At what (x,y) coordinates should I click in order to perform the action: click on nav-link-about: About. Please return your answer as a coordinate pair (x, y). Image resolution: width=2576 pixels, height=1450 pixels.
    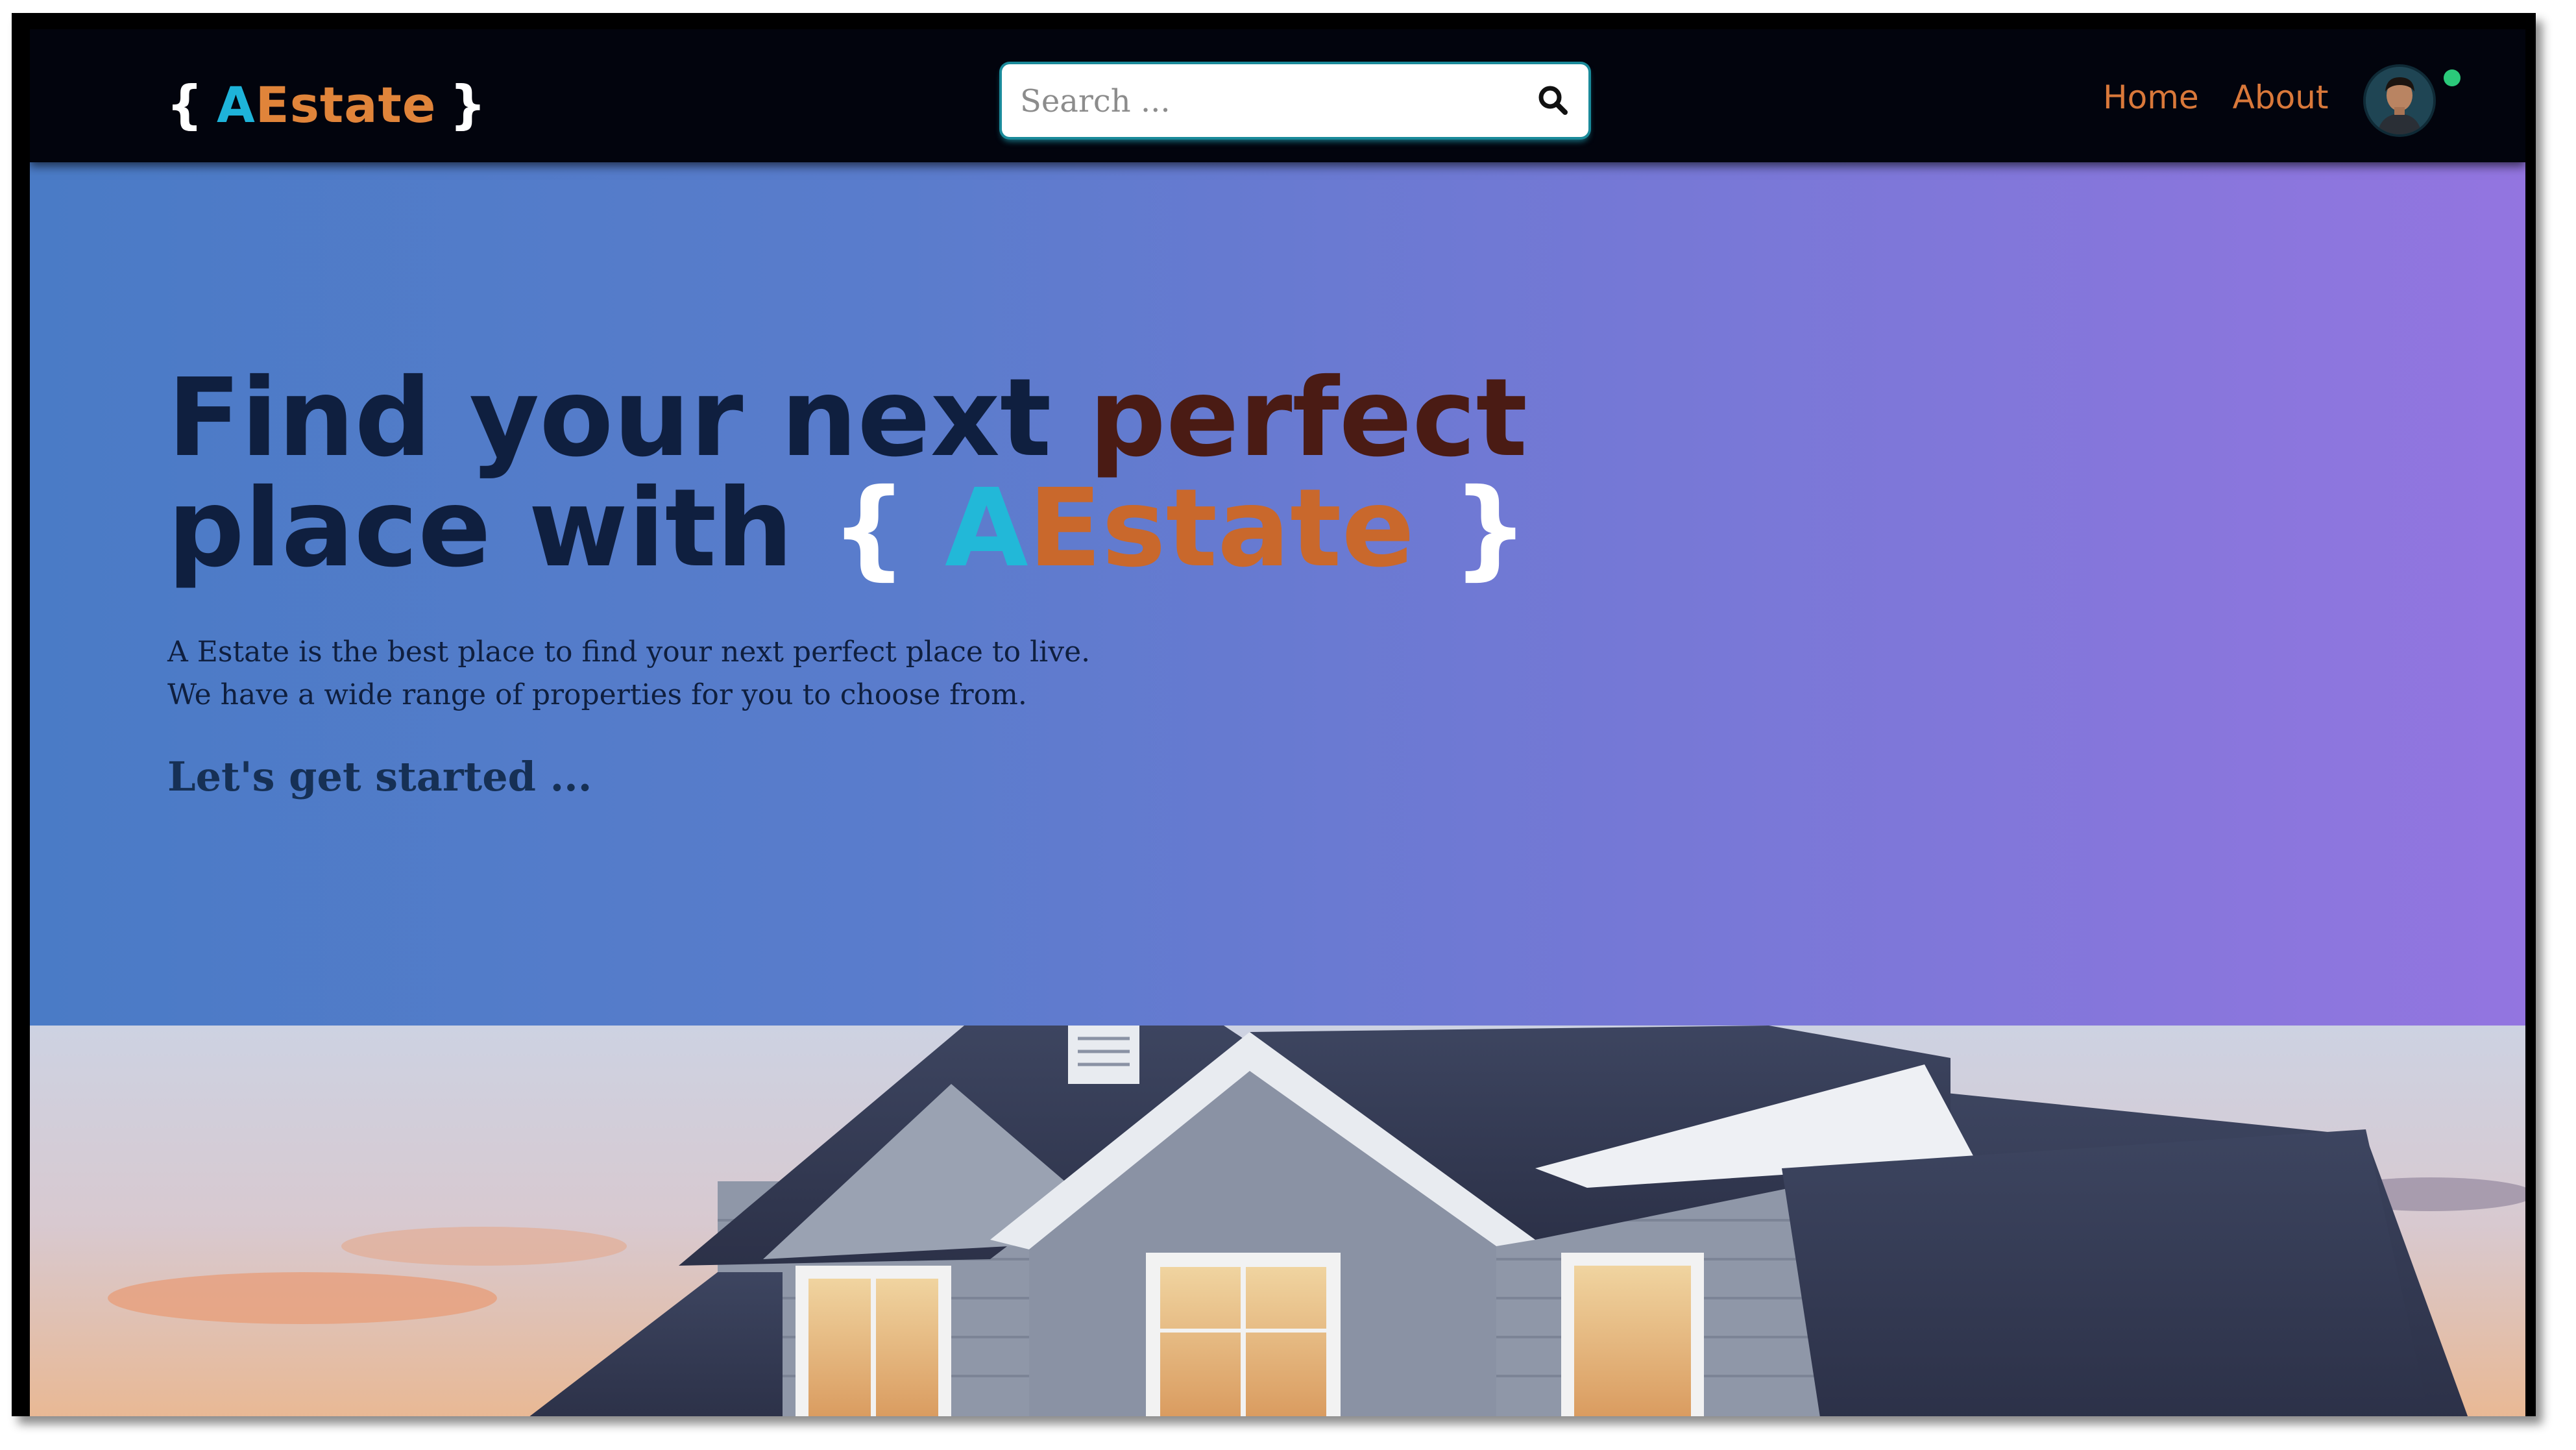
    Looking at the image, I should click on (2281, 97).